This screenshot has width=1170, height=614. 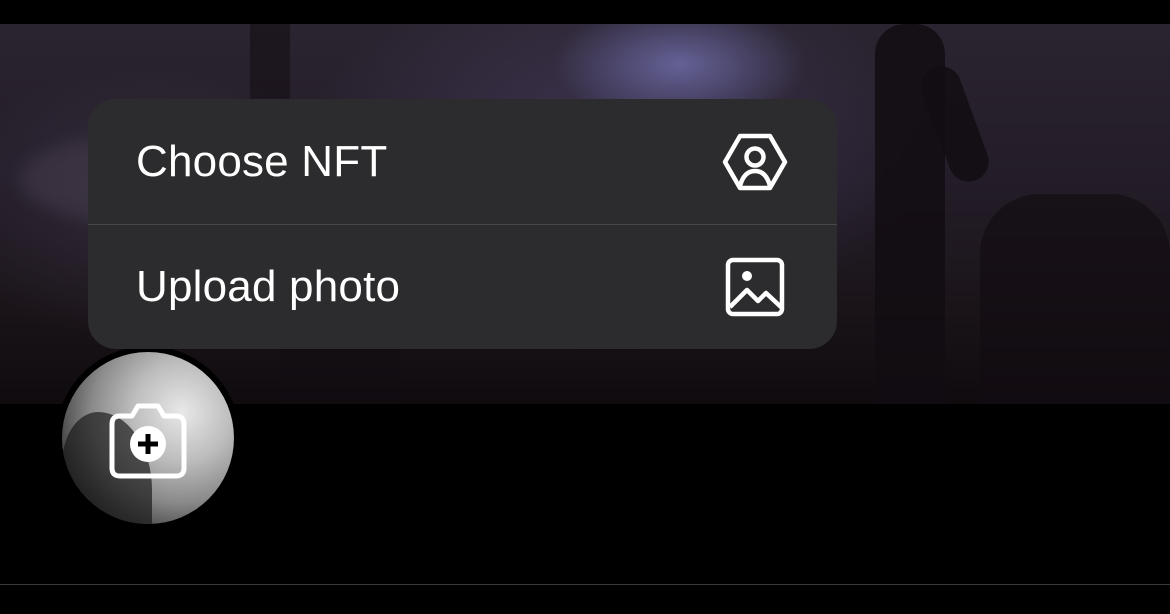 What do you see at coordinates (585, 584) in the screenshot?
I see `divider` at bounding box center [585, 584].